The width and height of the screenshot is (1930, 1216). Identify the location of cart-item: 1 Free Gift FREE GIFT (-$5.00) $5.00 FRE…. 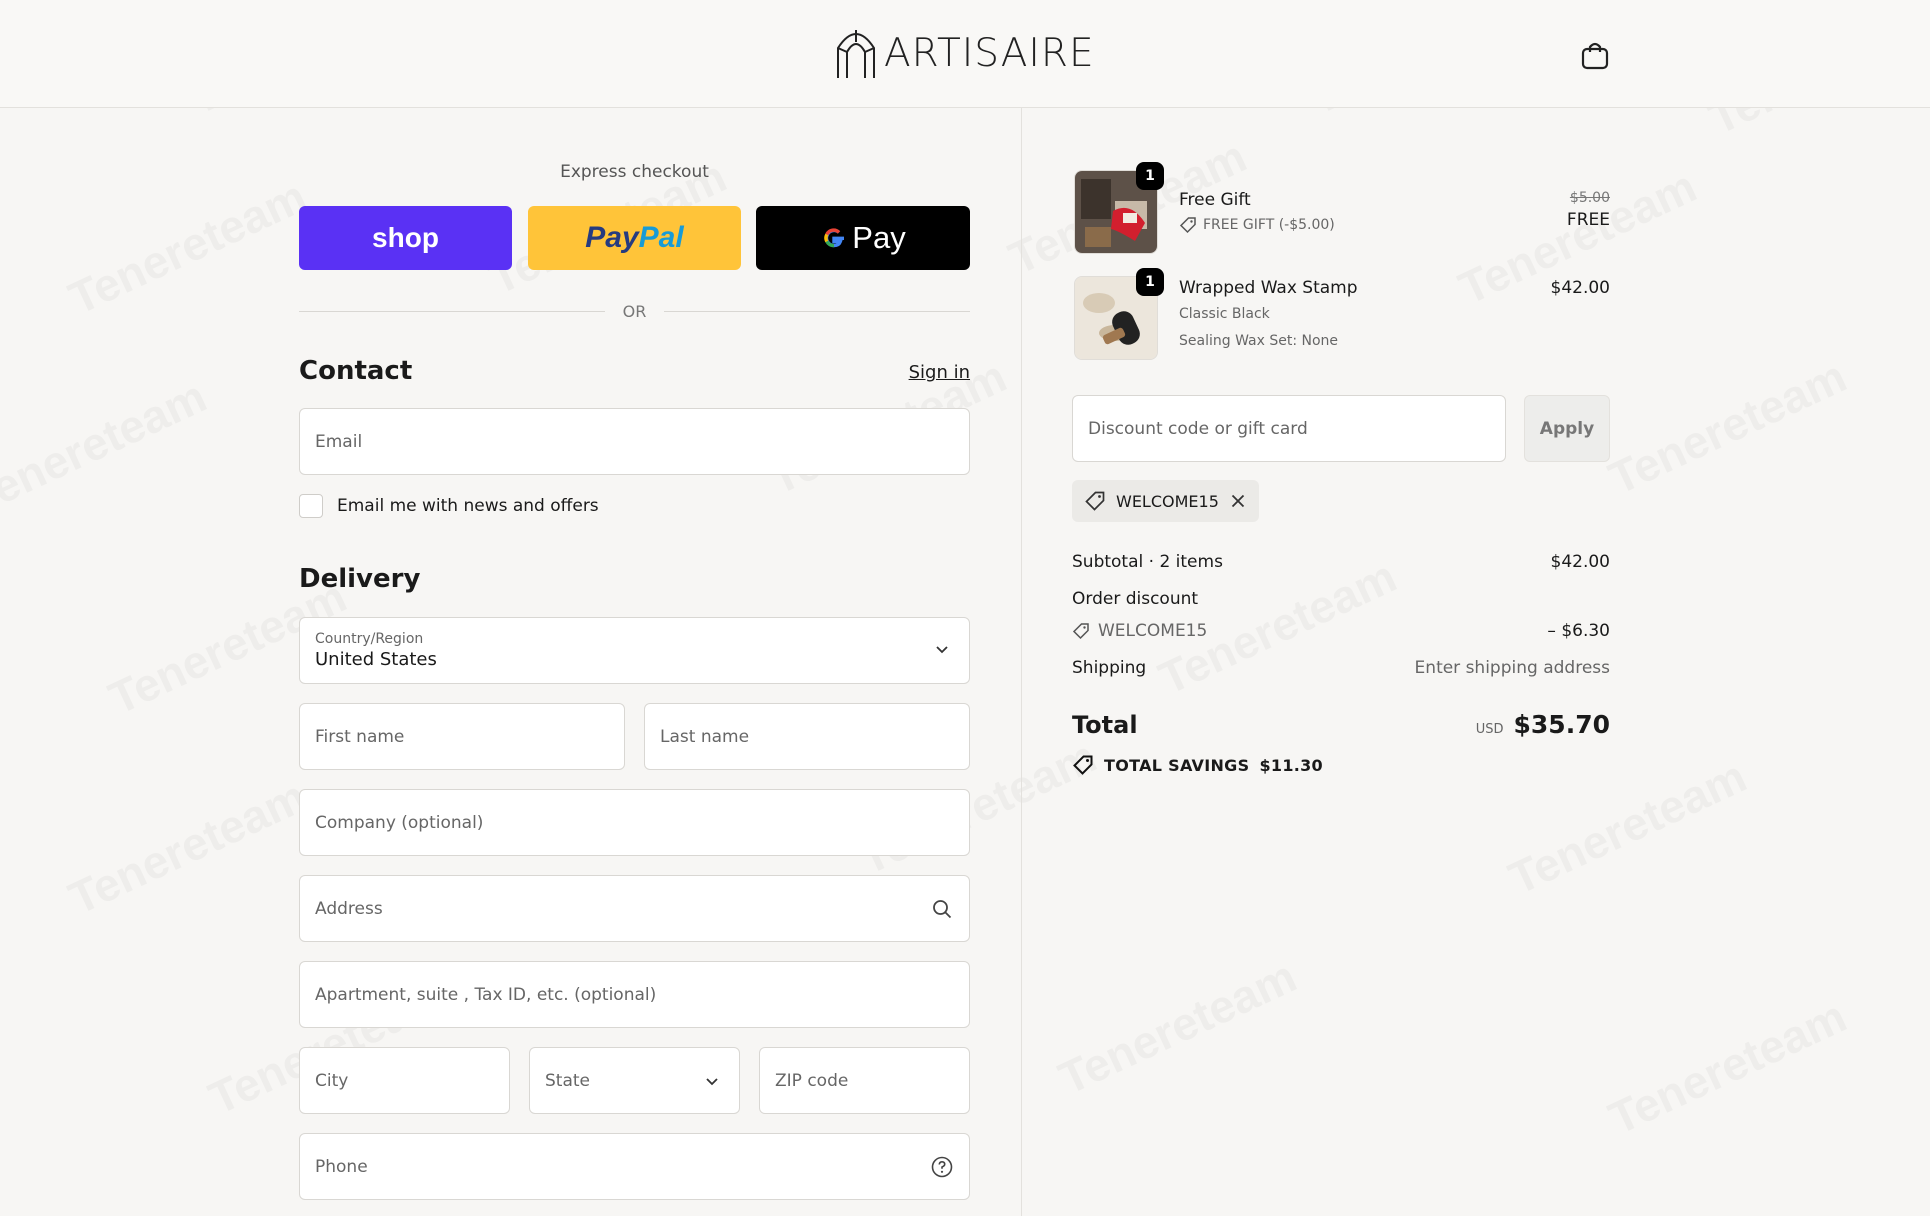
(1341, 209).